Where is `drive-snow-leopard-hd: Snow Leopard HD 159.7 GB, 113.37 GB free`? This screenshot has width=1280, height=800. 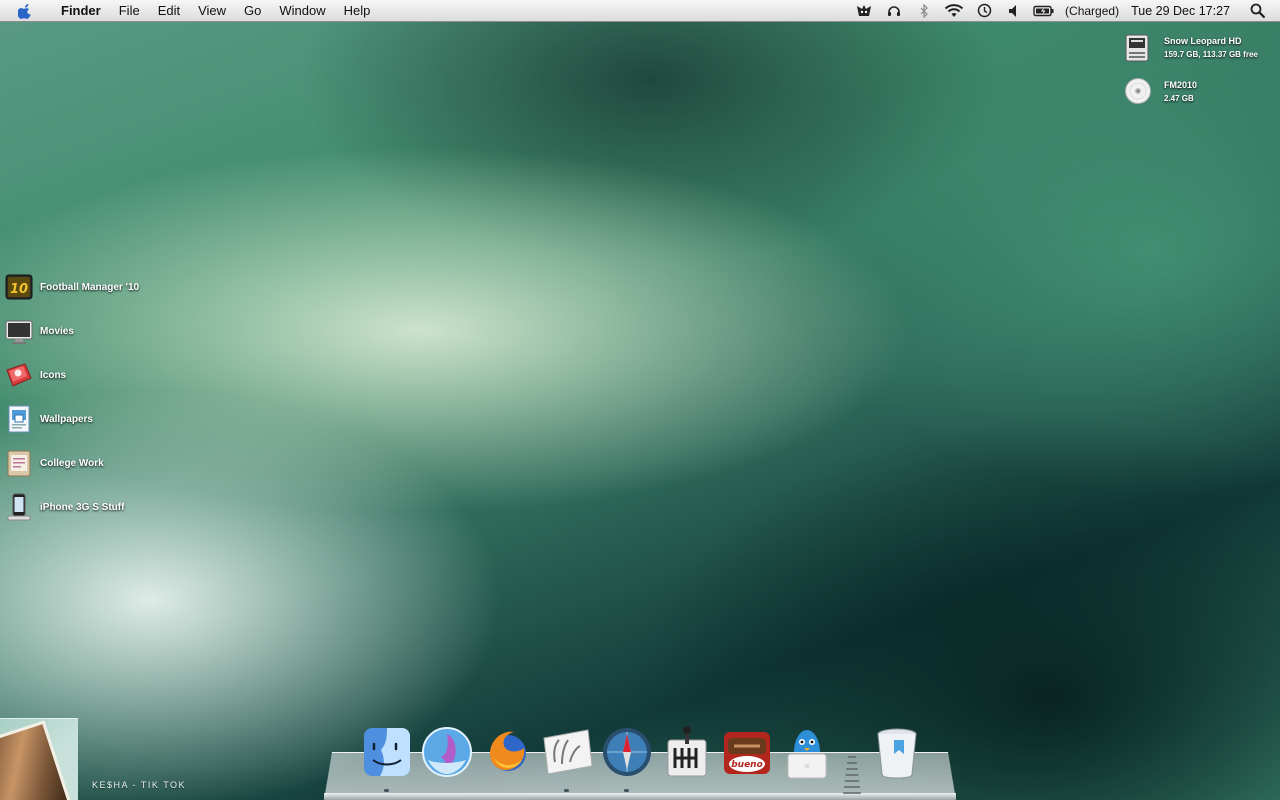 drive-snow-leopard-hd: Snow Leopard HD 159.7 GB, 113.37 GB free is located at coordinates (1191, 48).